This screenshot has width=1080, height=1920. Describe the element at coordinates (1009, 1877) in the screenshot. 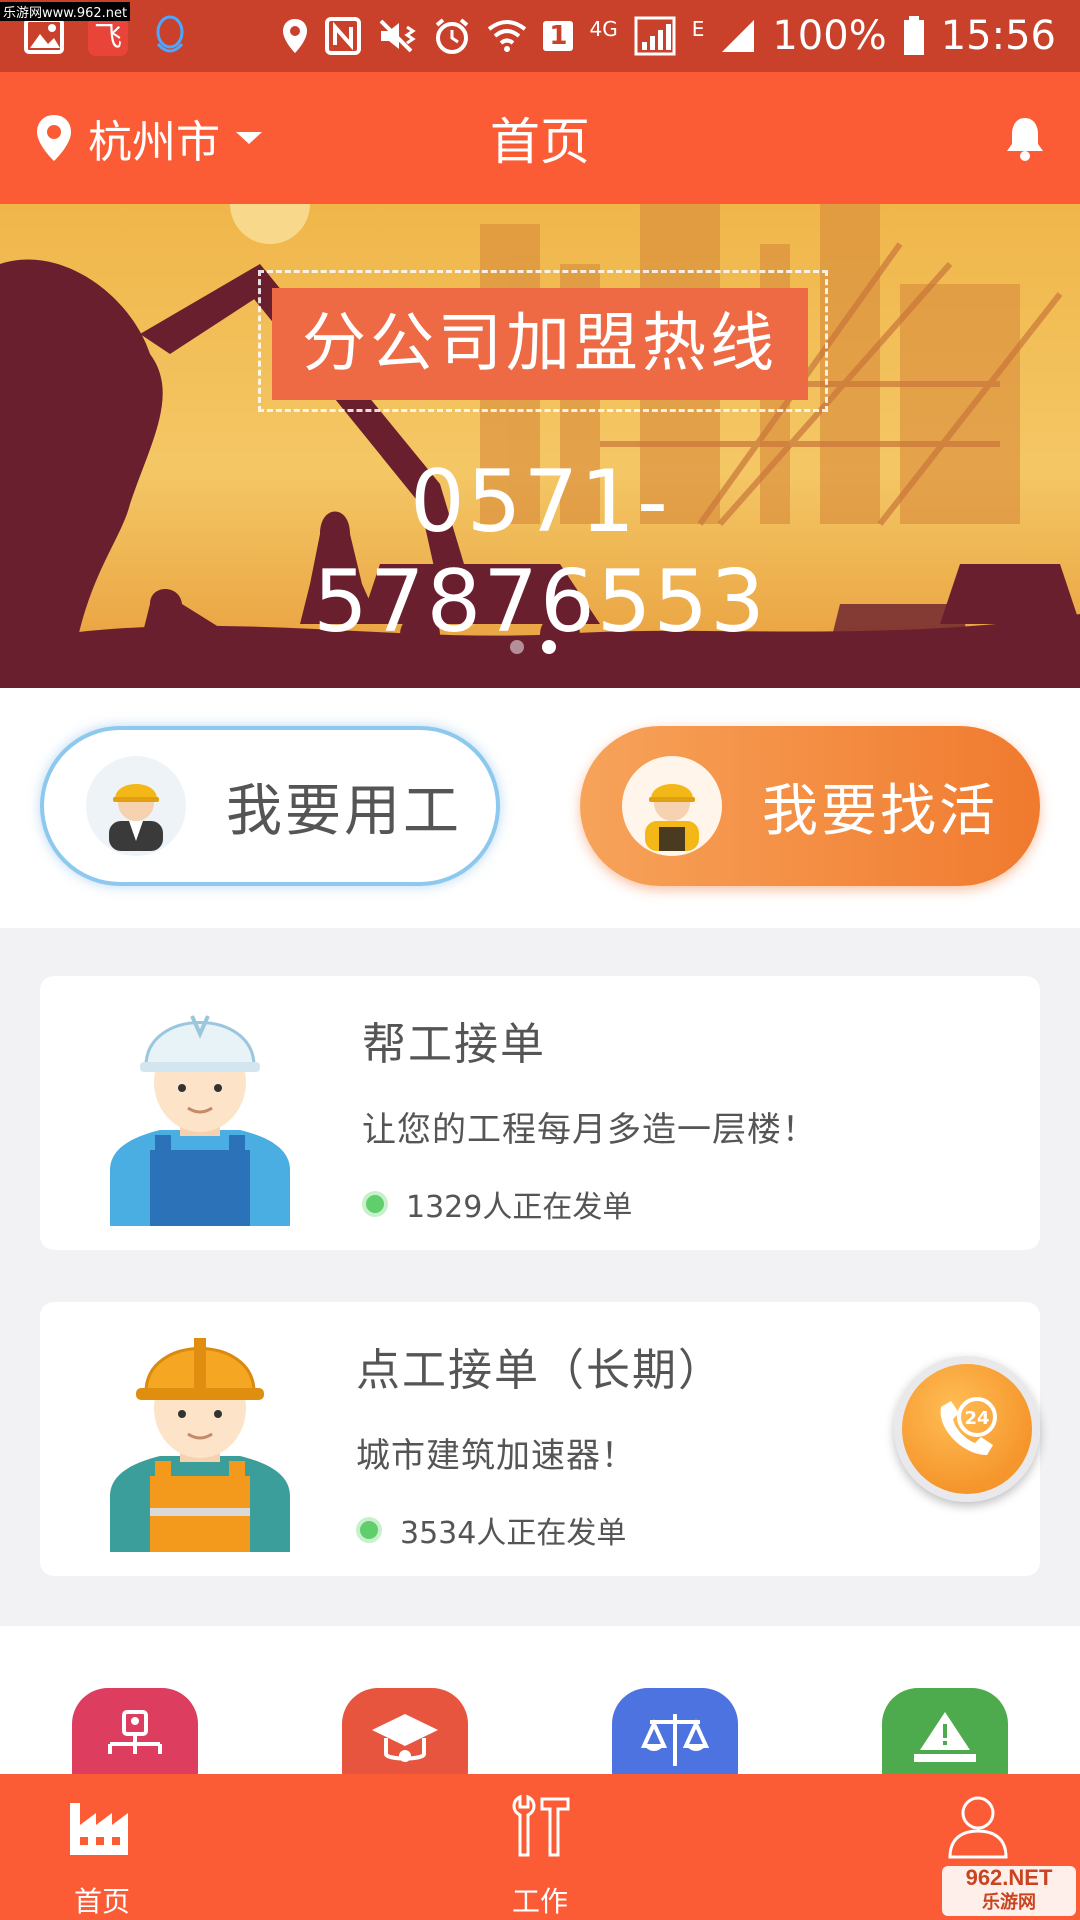

I see `site-logo-line1: 962.NET` at that location.